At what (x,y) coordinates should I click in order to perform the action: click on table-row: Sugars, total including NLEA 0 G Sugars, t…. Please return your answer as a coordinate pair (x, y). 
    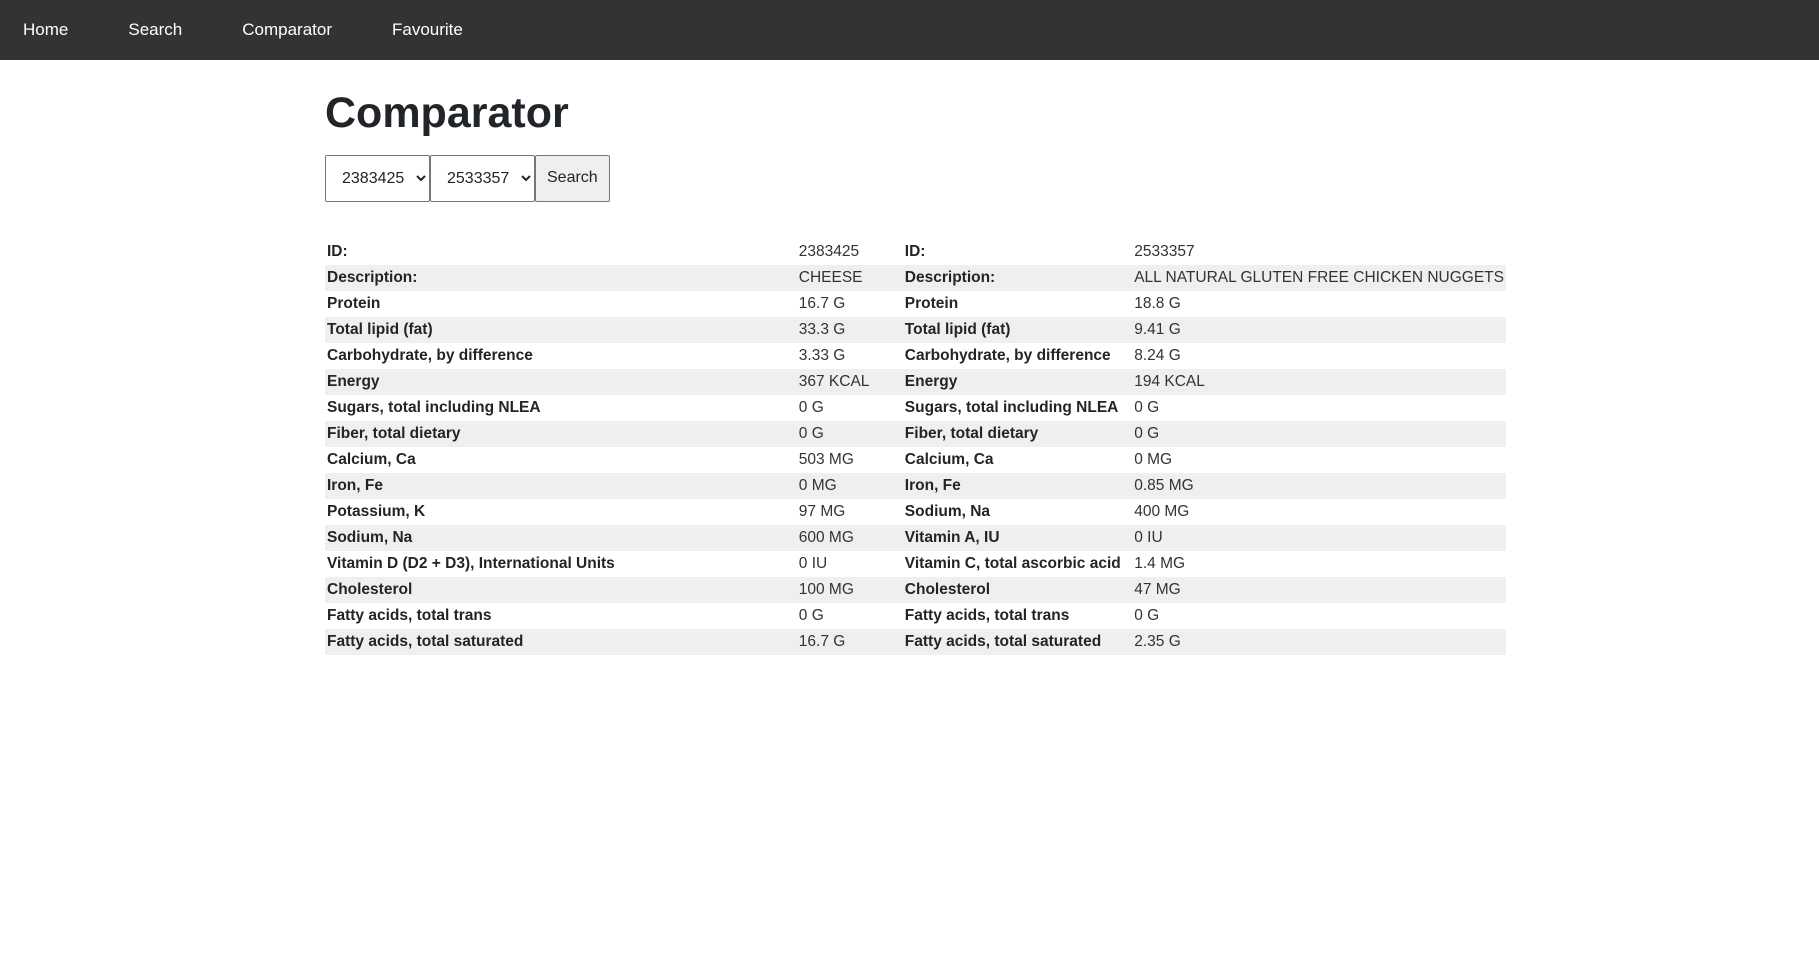
    Looking at the image, I should click on (915, 408).